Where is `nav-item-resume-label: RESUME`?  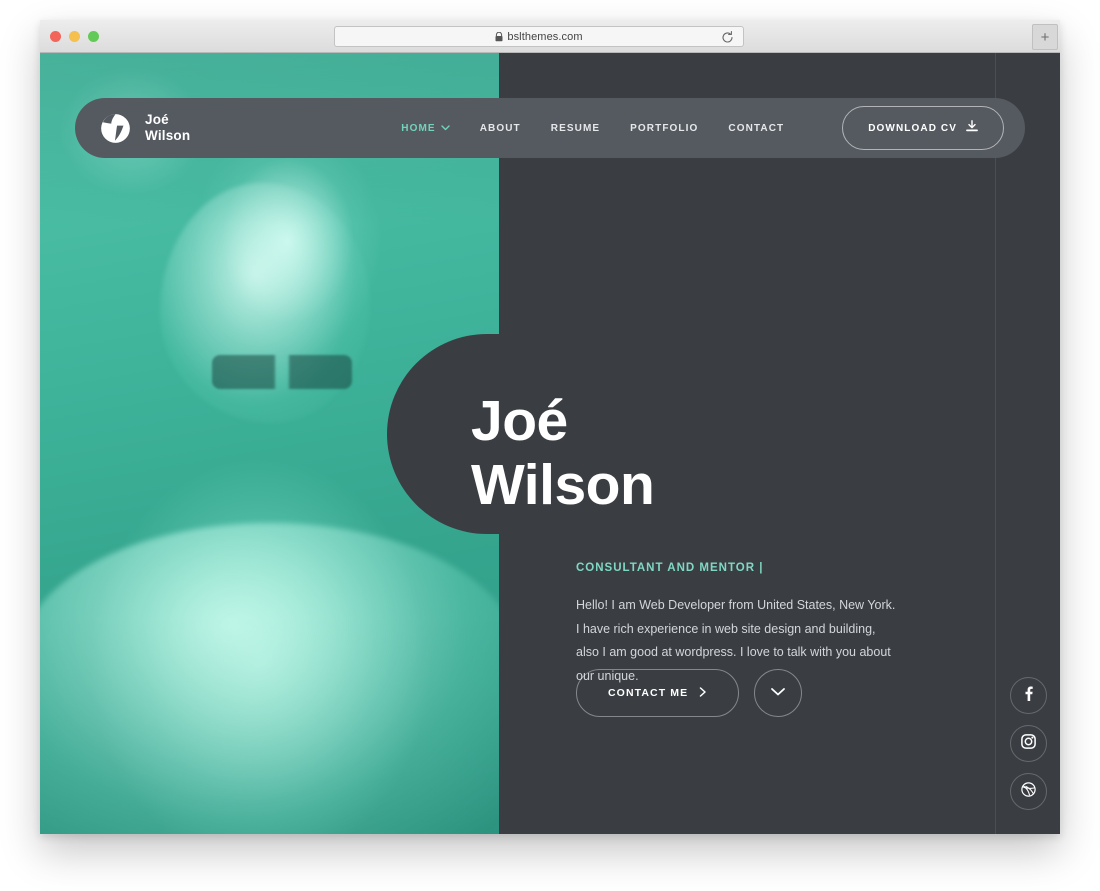
nav-item-resume-label: RESUME is located at coordinates (575, 128).